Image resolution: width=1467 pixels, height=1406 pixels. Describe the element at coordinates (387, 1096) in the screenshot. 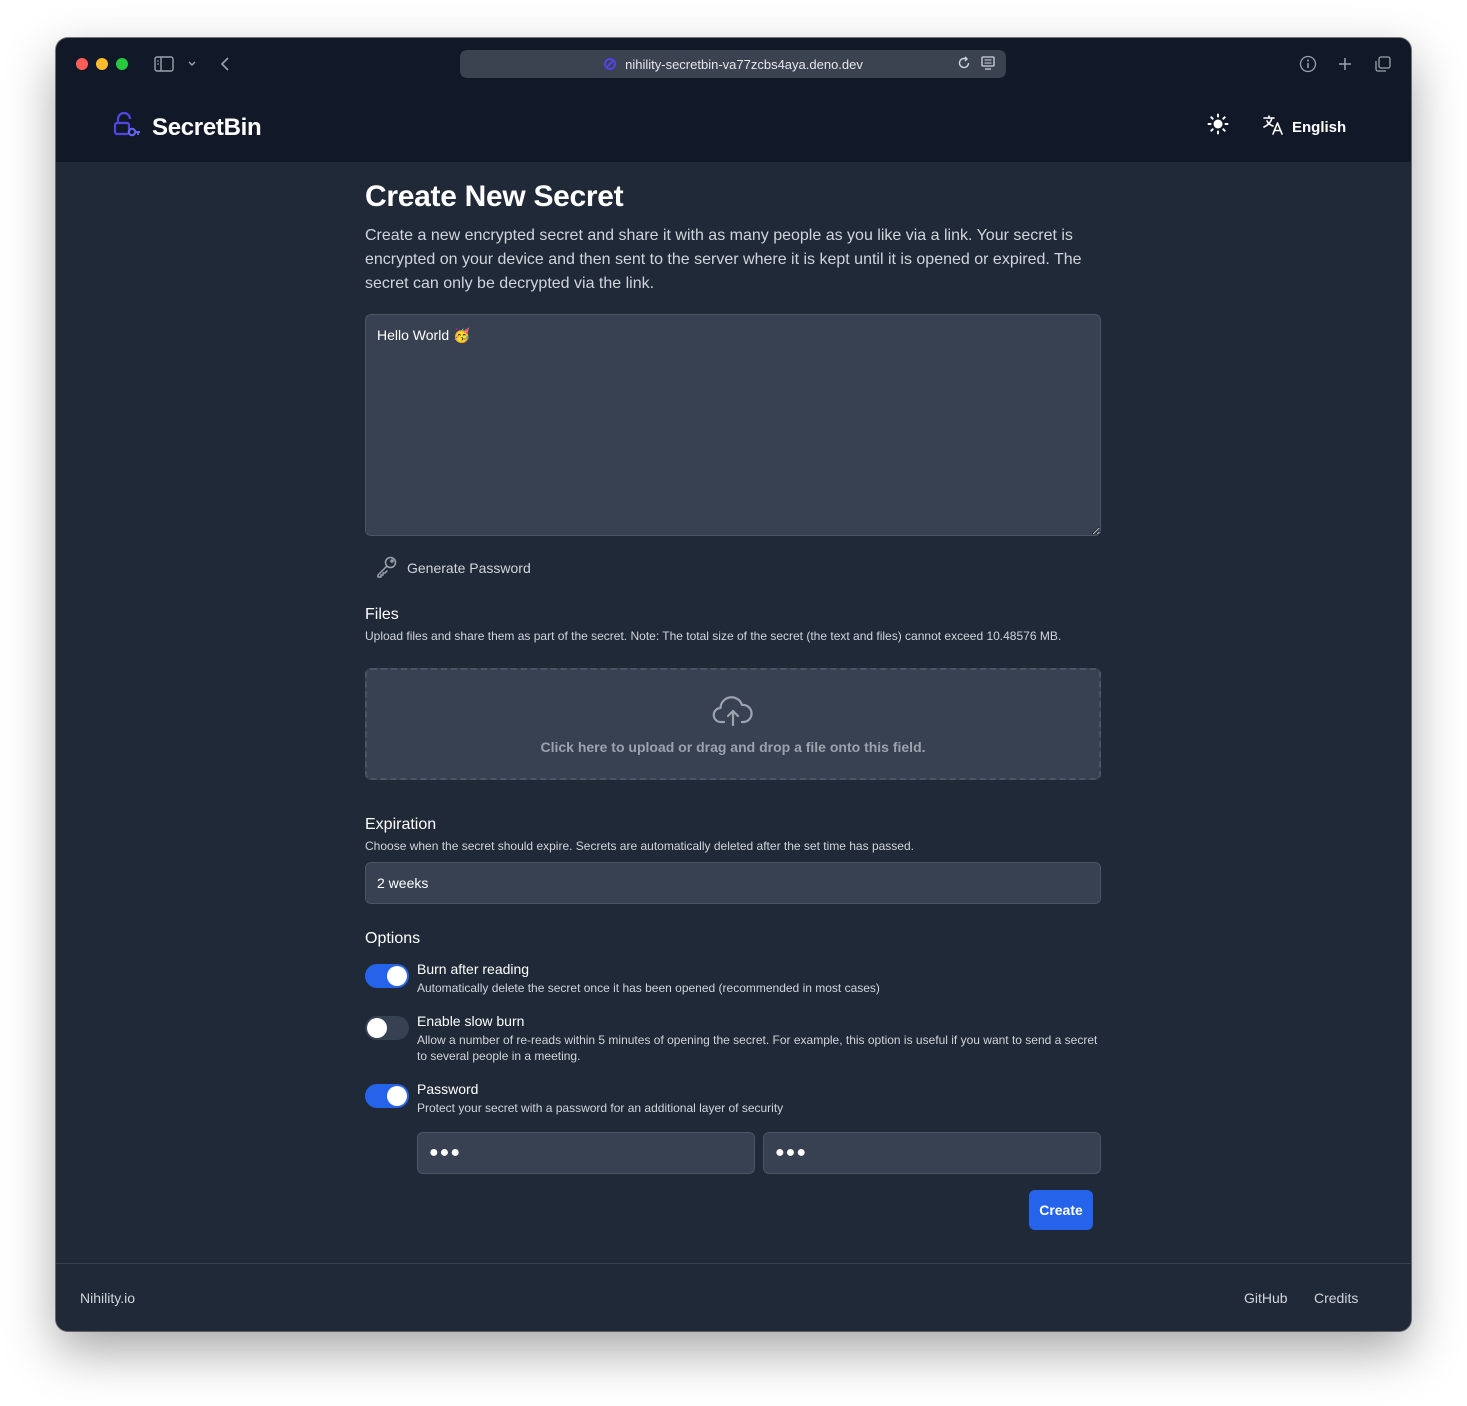

I see `password-toggle` at that location.